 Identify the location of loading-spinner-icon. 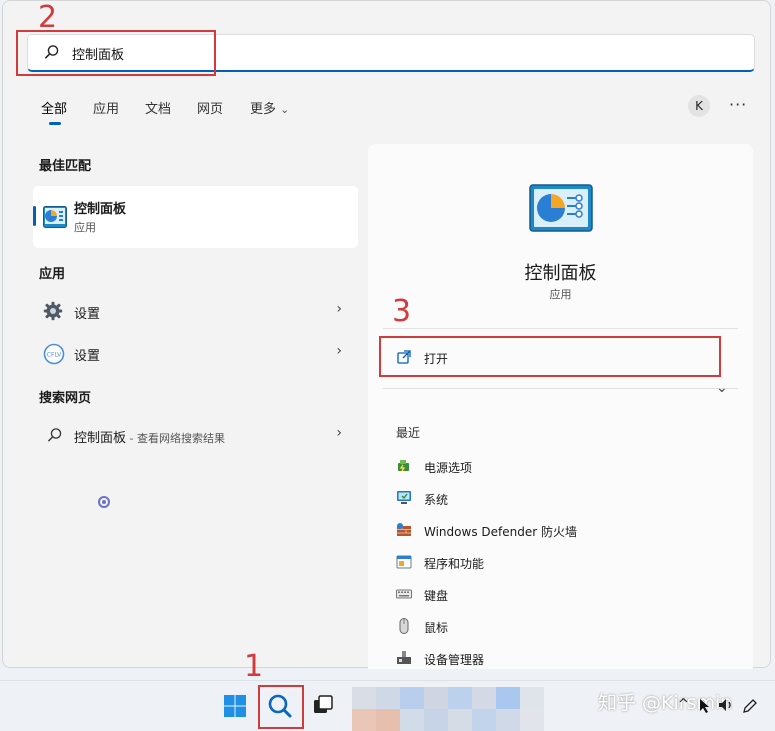
(104, 502).